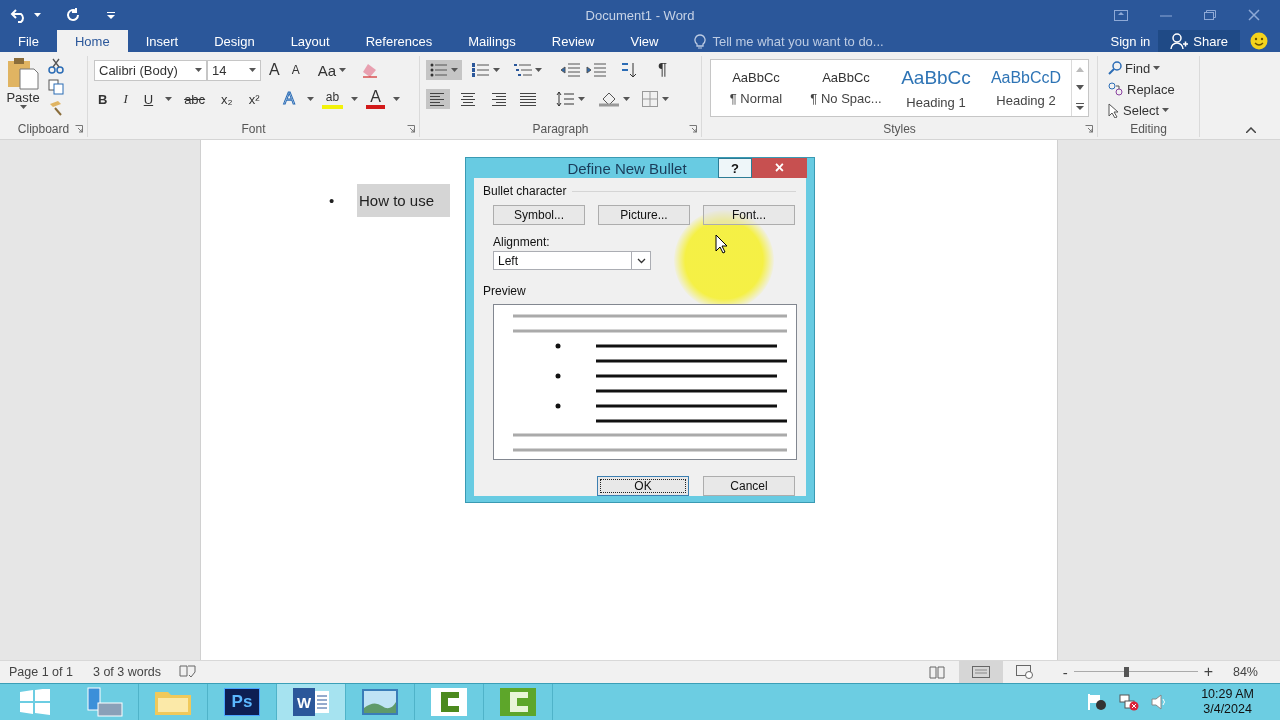 This screenshot has width=1280, height=720. What do you see at coordinates (1024, 672) in the screenshot?
I see `web-layout-icon` at bounding box center [1024, 672].